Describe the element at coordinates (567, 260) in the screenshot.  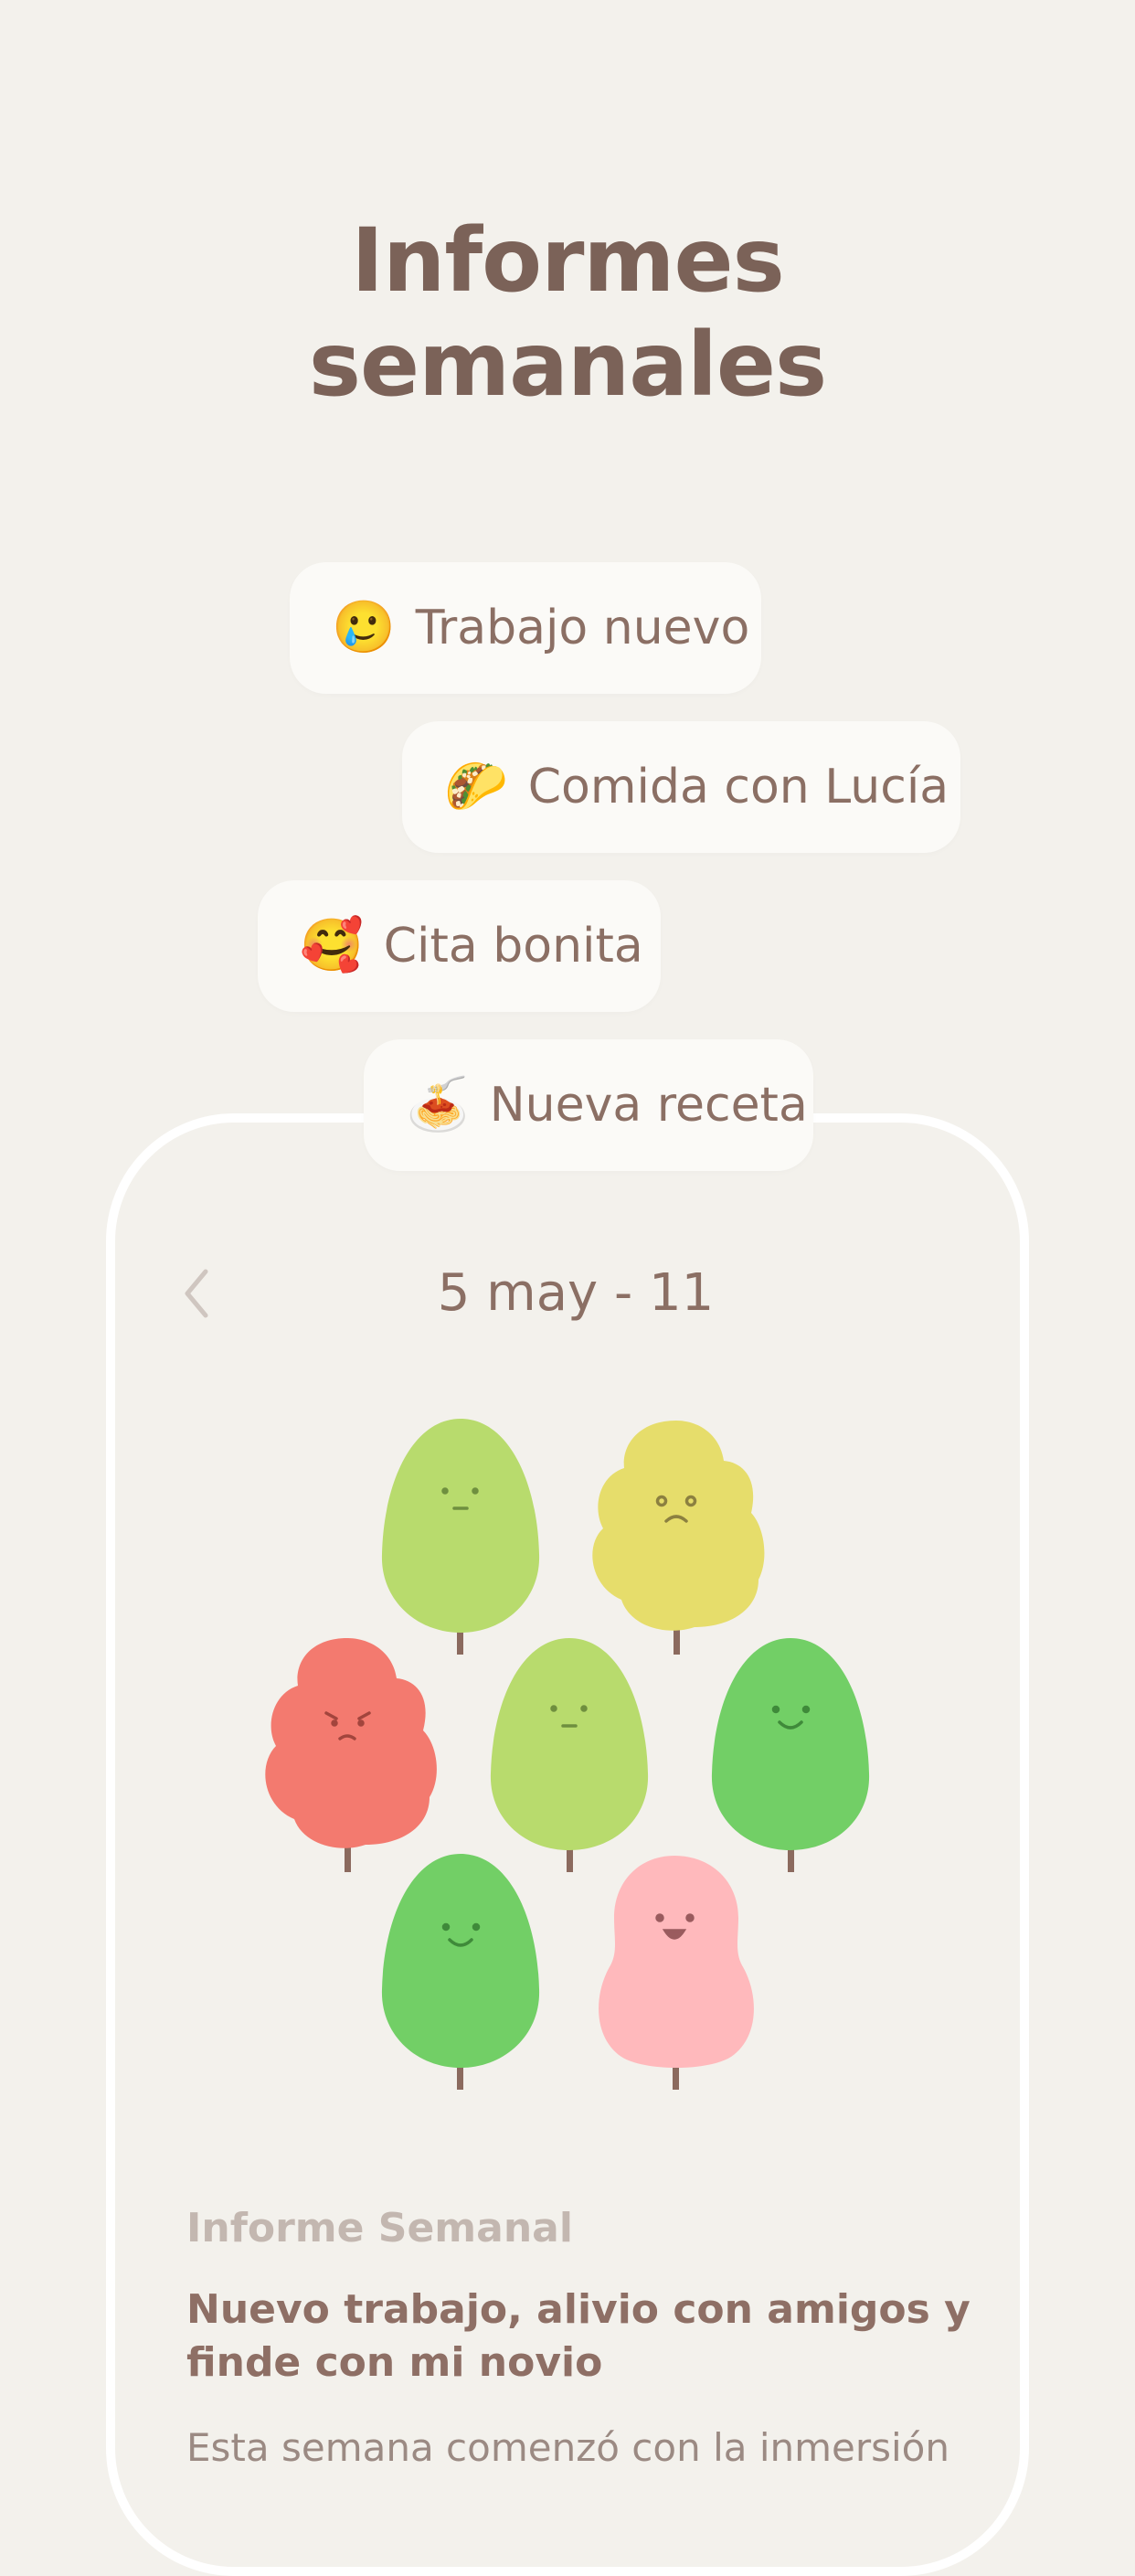
I see `page-title-line-1: Informes` at that location.